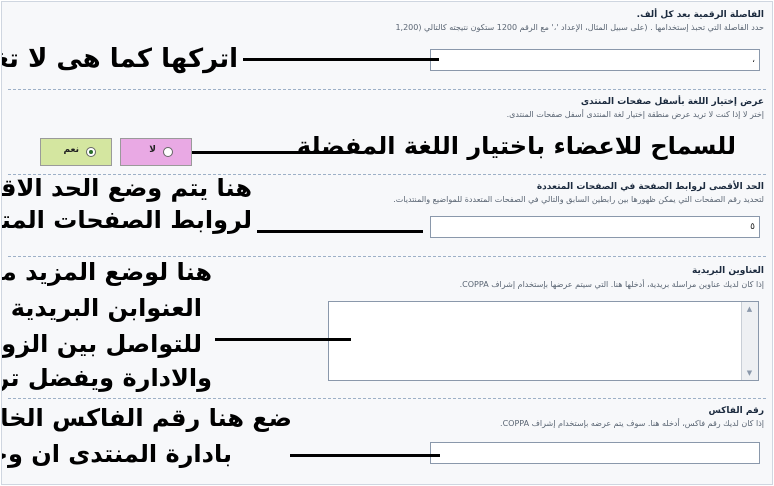  What do you see at coordinates (736, 411) in the screenshot?
I see `fax-number-title: رقم الفاكس` at bounding box center [736, 411].